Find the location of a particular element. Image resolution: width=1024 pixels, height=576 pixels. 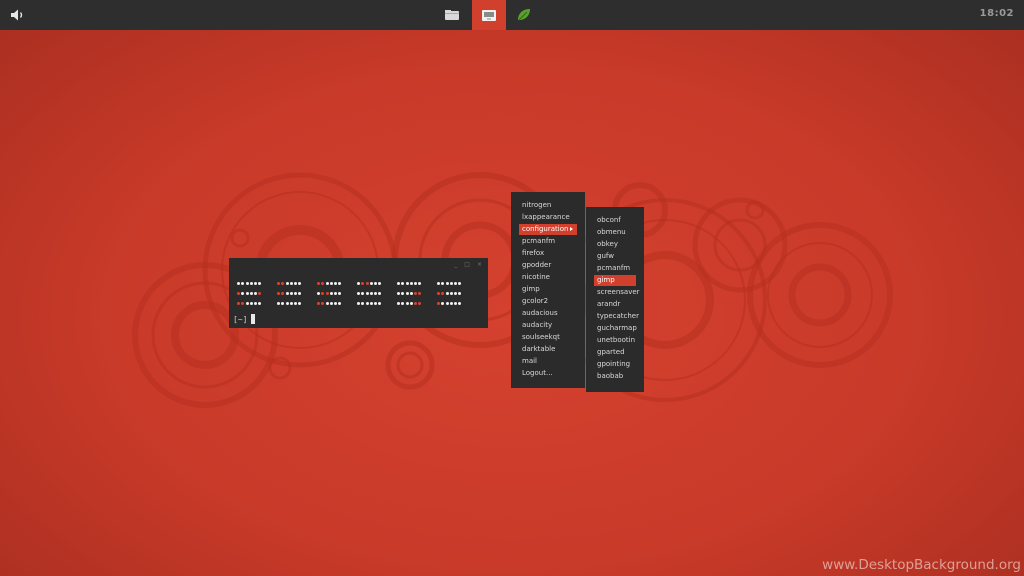

submenu-item-gucharmap: gucharmap is located at coordinates (615, 328).